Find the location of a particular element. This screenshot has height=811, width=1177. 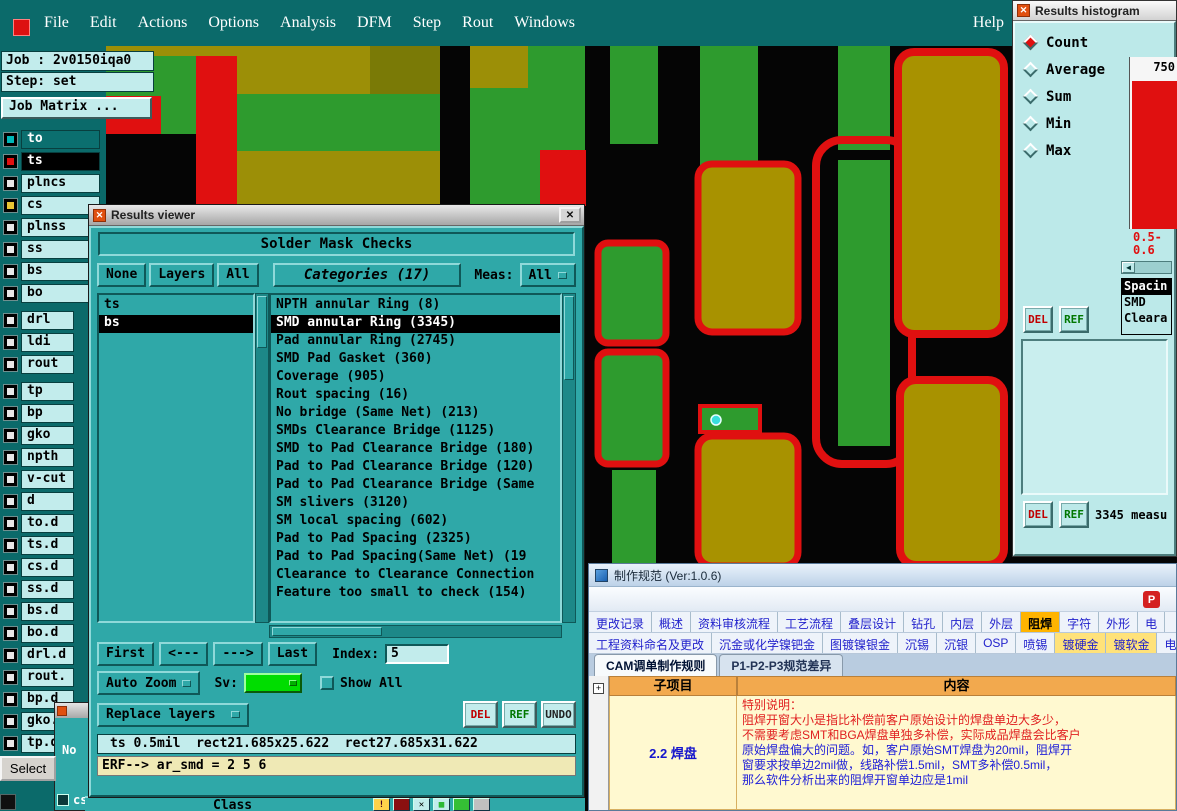

layer-list-scrollbar is located at coordinates (262, 458).